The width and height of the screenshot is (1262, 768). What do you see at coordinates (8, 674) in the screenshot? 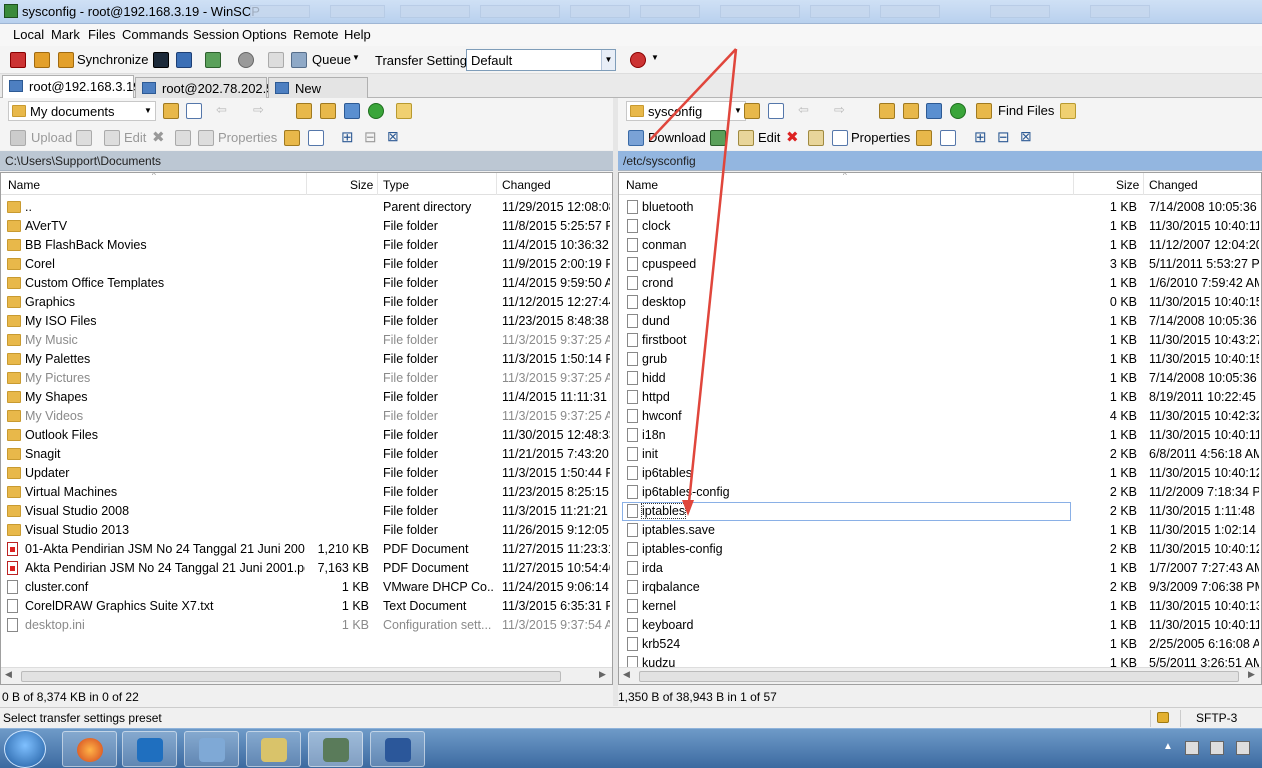
I see `scroll-left-icon: ◀` at bounding box center [8, 674].